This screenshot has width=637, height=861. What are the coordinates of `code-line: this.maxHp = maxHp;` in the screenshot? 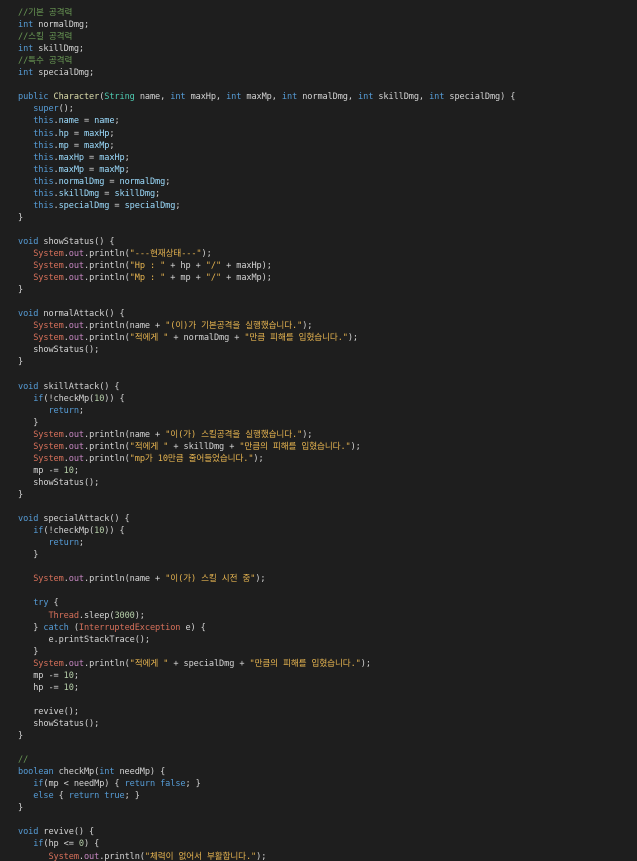 It's located at (74, 158).